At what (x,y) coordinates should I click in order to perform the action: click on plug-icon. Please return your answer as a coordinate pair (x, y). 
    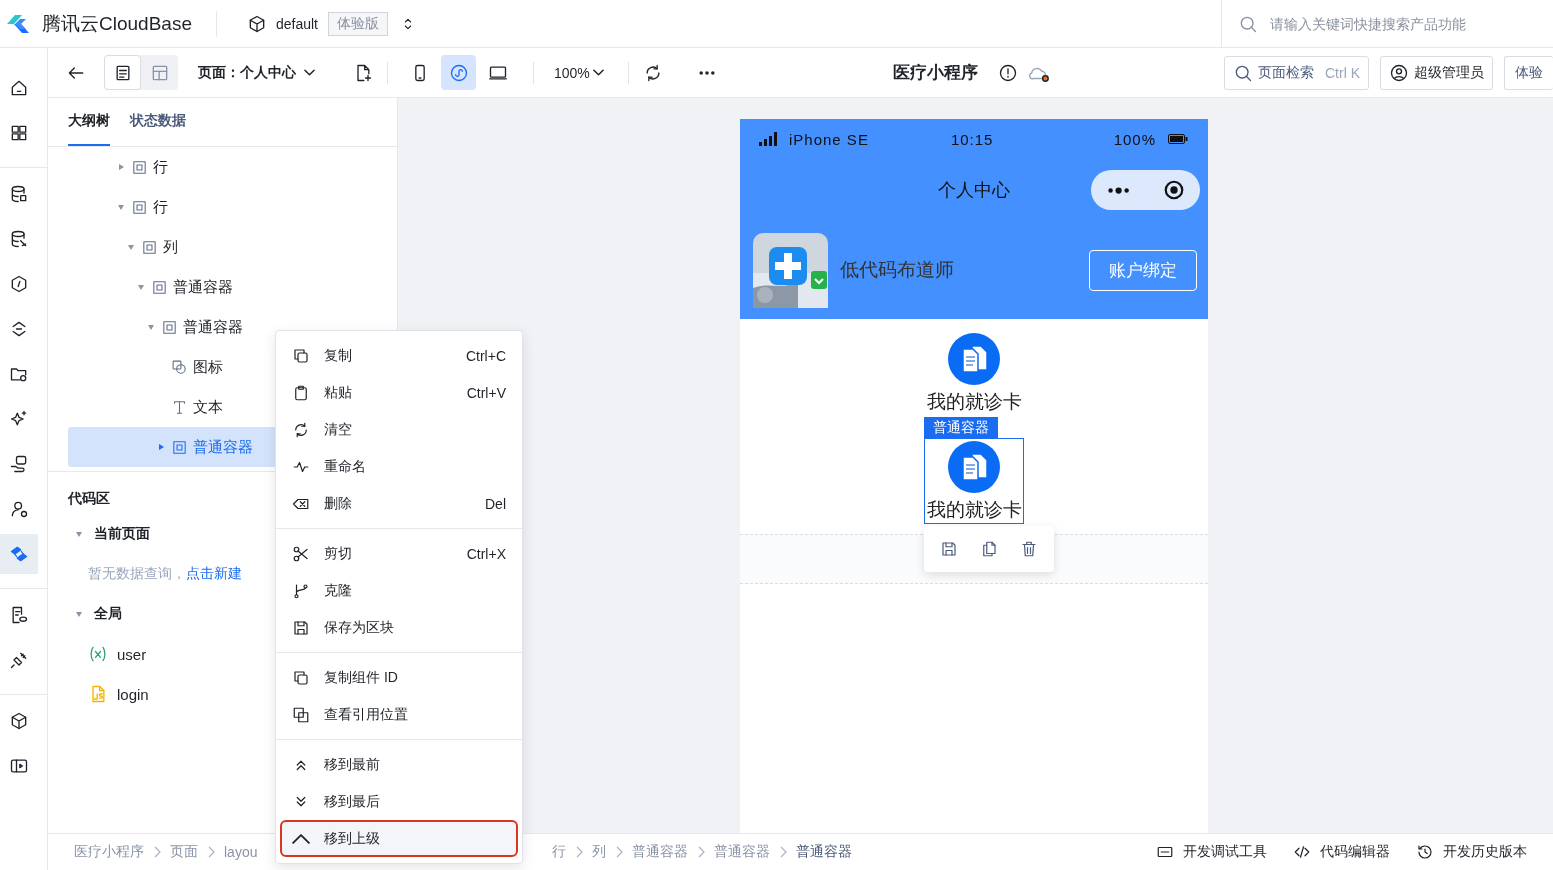
    Looking at the image, I should click on (19, 660).